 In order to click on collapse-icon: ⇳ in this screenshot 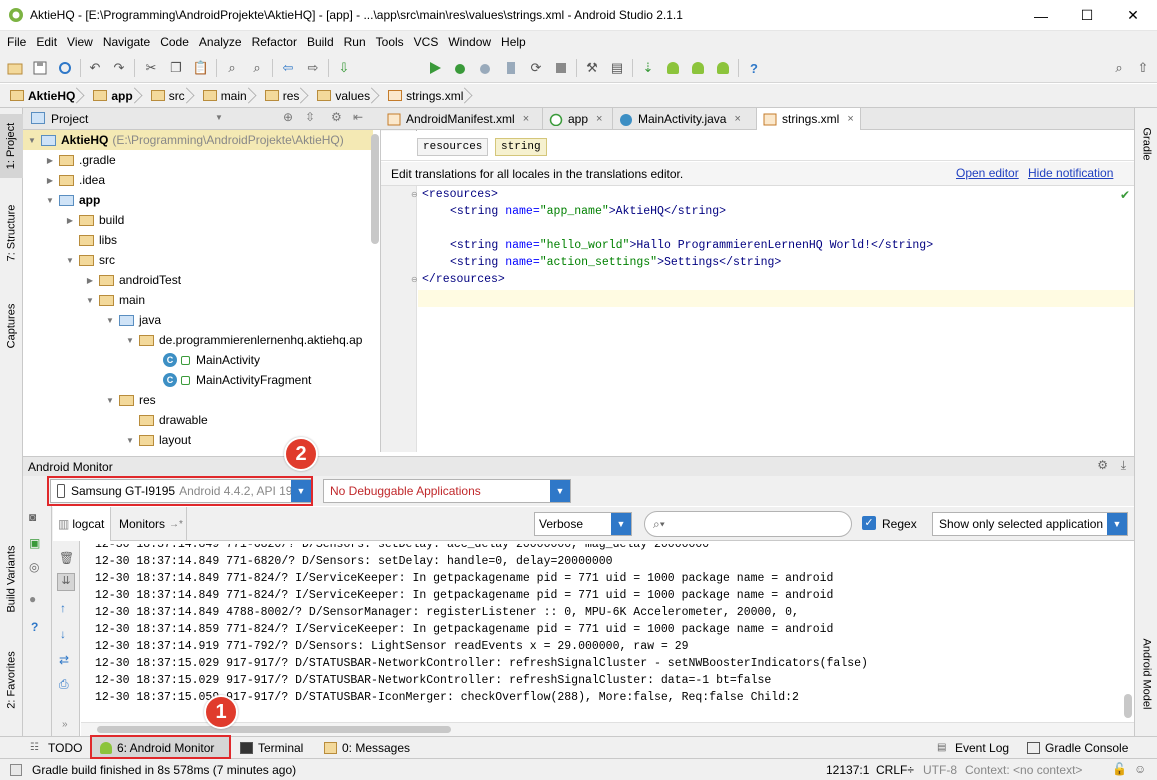, I will do `click(310, 117)`.